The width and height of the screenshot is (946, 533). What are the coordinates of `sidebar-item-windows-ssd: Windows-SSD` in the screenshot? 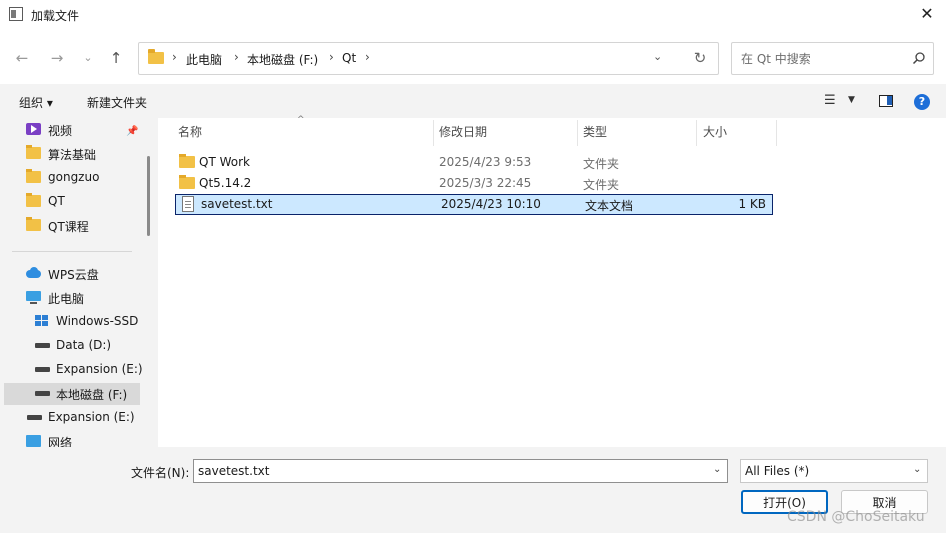 It's located at (72, 322).